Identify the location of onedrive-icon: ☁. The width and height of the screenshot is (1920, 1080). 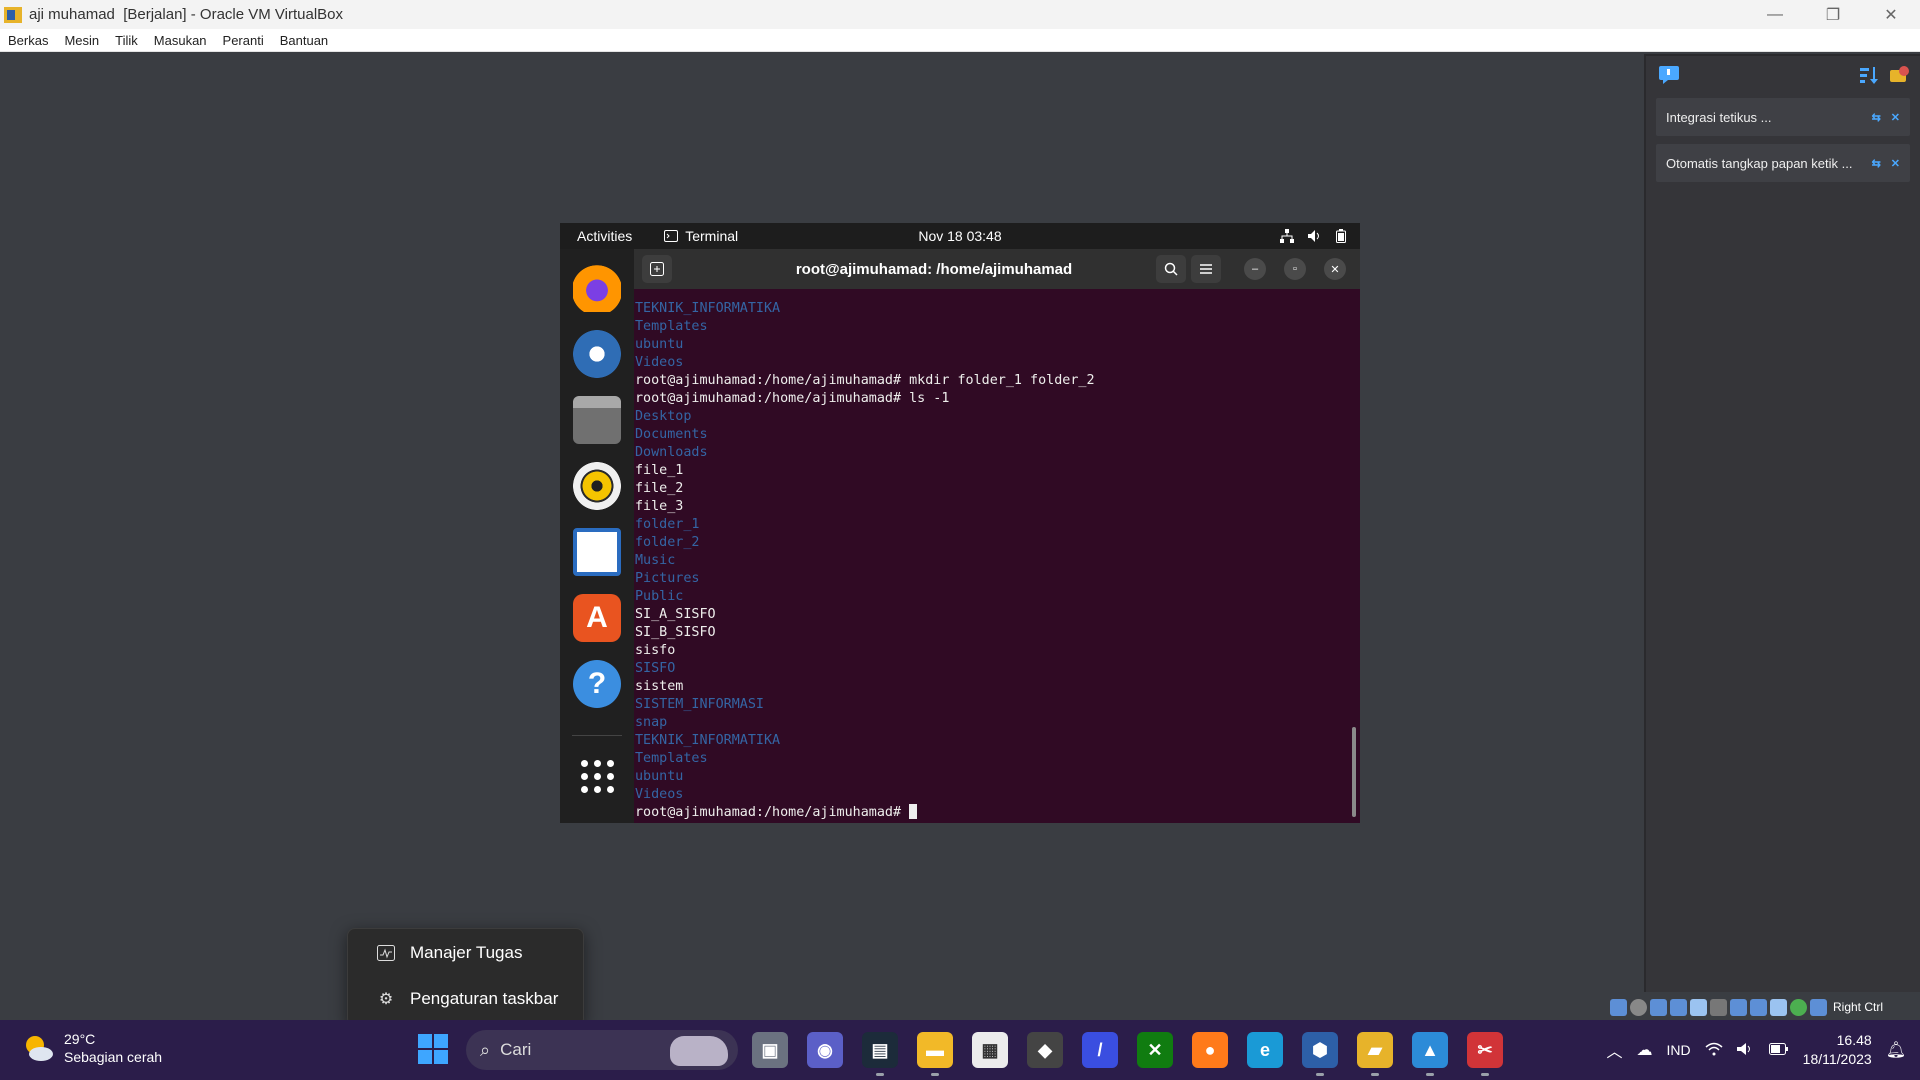
(1645, 1050).